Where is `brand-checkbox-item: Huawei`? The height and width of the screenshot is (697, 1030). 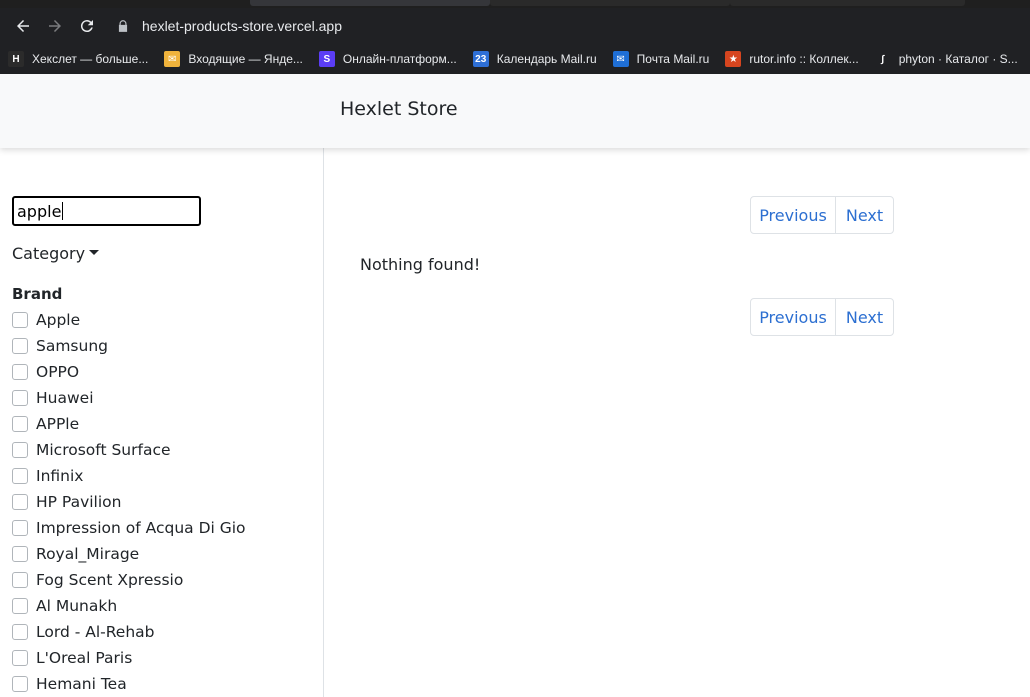 brand-checkbox-item: Huawei is located at coordinates (129, 398).